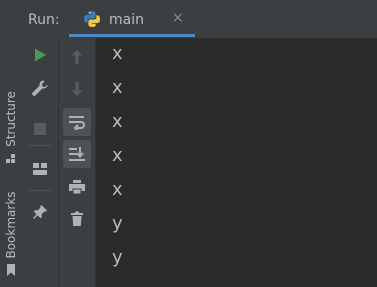  I want to click on tab-main: main ×, so click(132, 19).